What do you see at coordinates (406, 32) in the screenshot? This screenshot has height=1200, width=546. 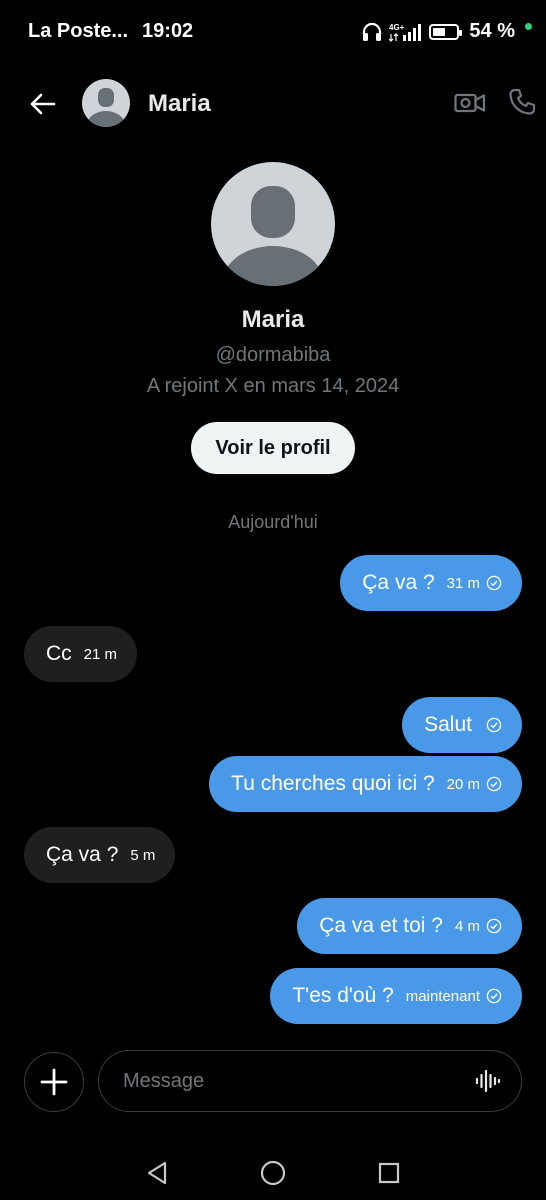 I see `signal-icon: 4G+` at bounding box center [406, 32].